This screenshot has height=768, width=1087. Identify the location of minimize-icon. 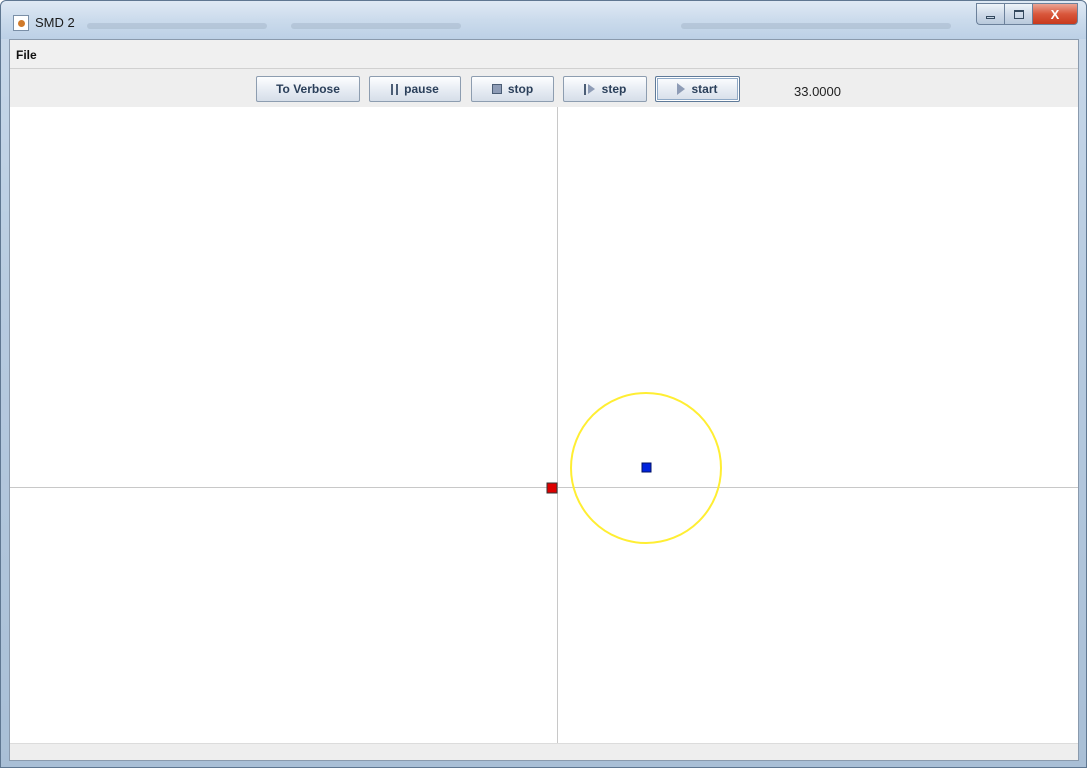
(990, 17).